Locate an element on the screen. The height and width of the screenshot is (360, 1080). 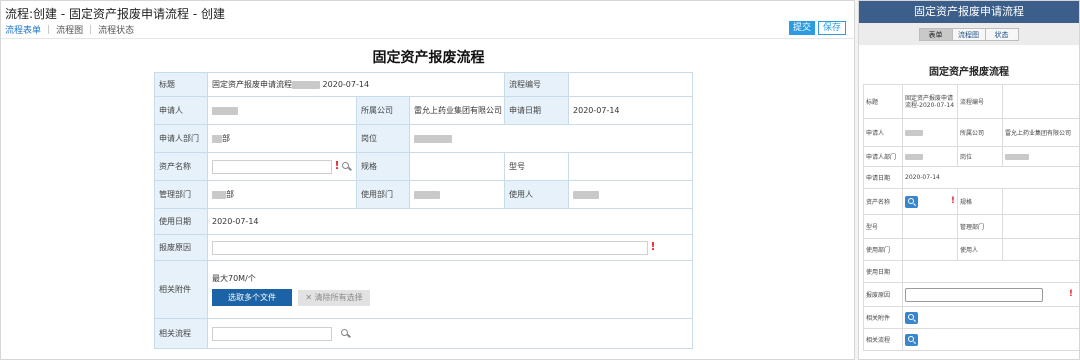
form-row: 相关附件 最大70M/个 选取多个文件 ✕ 清除所有选择 is located at coordinates (424, 289).